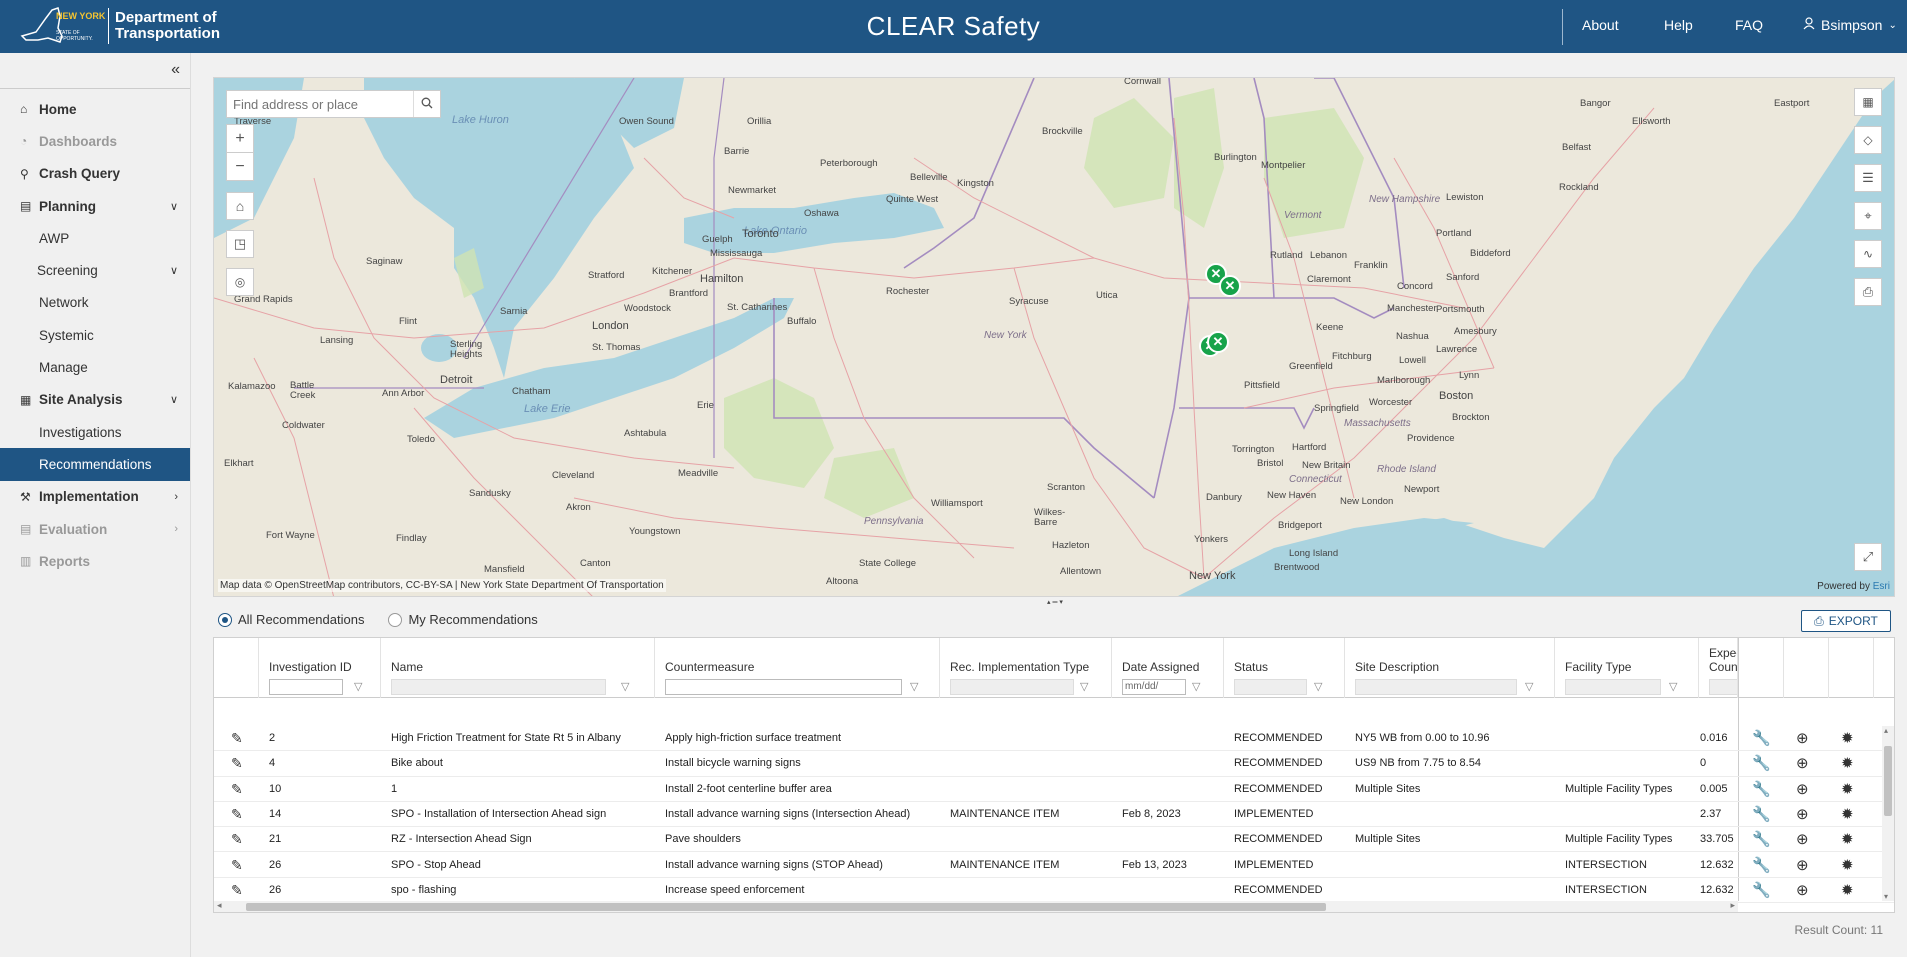 The height and width of the screenshot is (957, 1907). What do you see at coordinates (1678, 25) in the screenshot?
I see `nav-help-link: Help` at bounding box center [1678, 25].